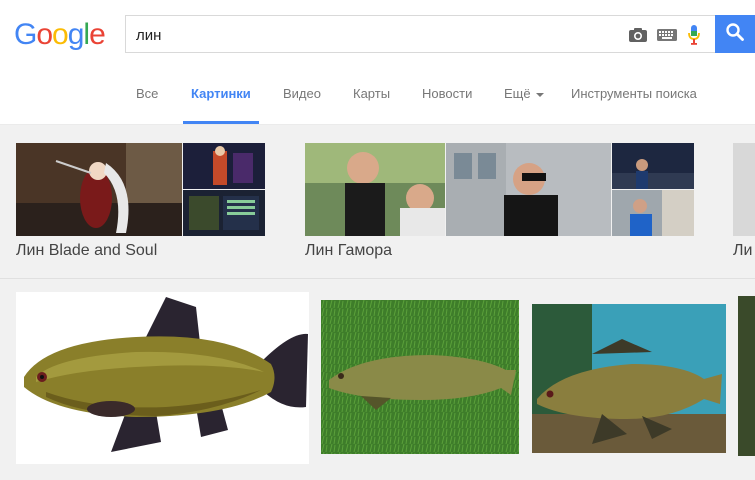 The width and height of the screenshot is (755, 480). I want to click on logo-letter: G, so click(25, 34).